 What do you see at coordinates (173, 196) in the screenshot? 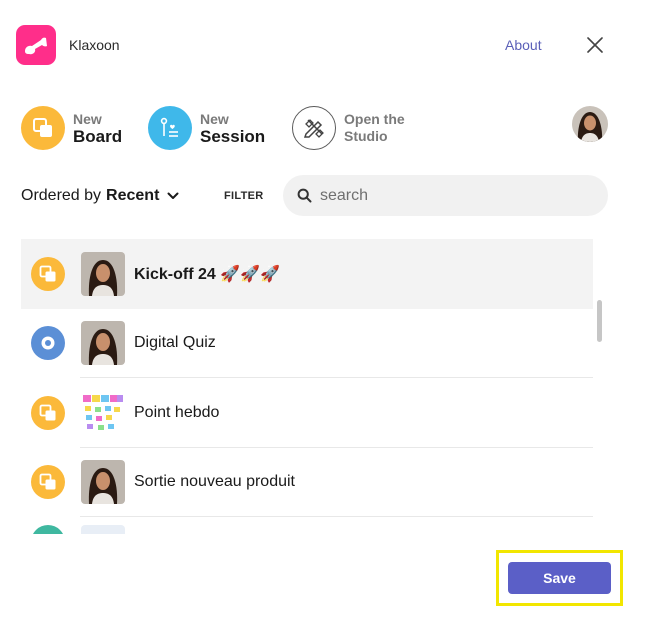
I see `chevron-down-icon` at bounding box center [173, 196].